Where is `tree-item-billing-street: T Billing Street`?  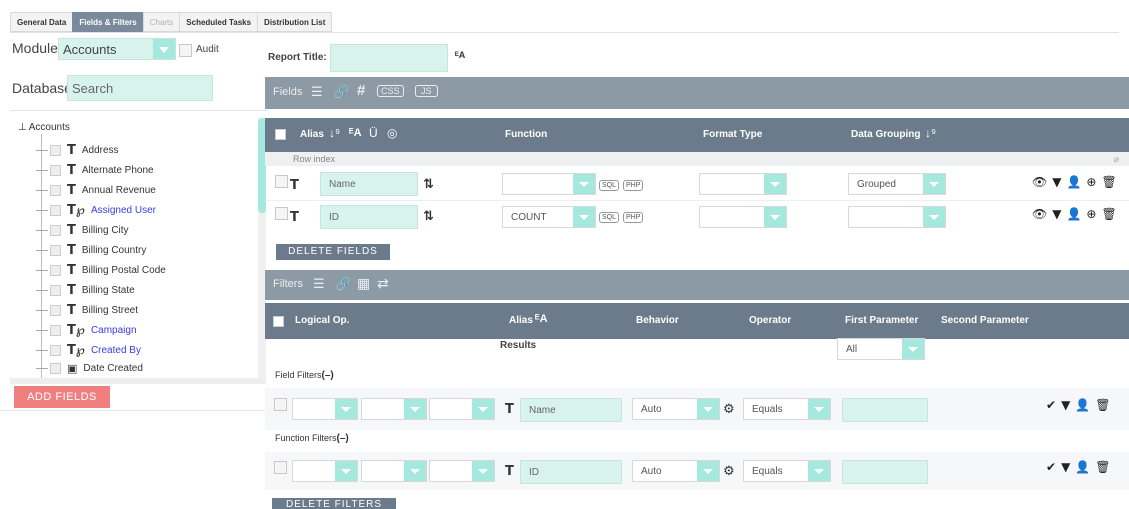
tree-item-billing-street: T Billing Street is located at coordinates (87, 310).